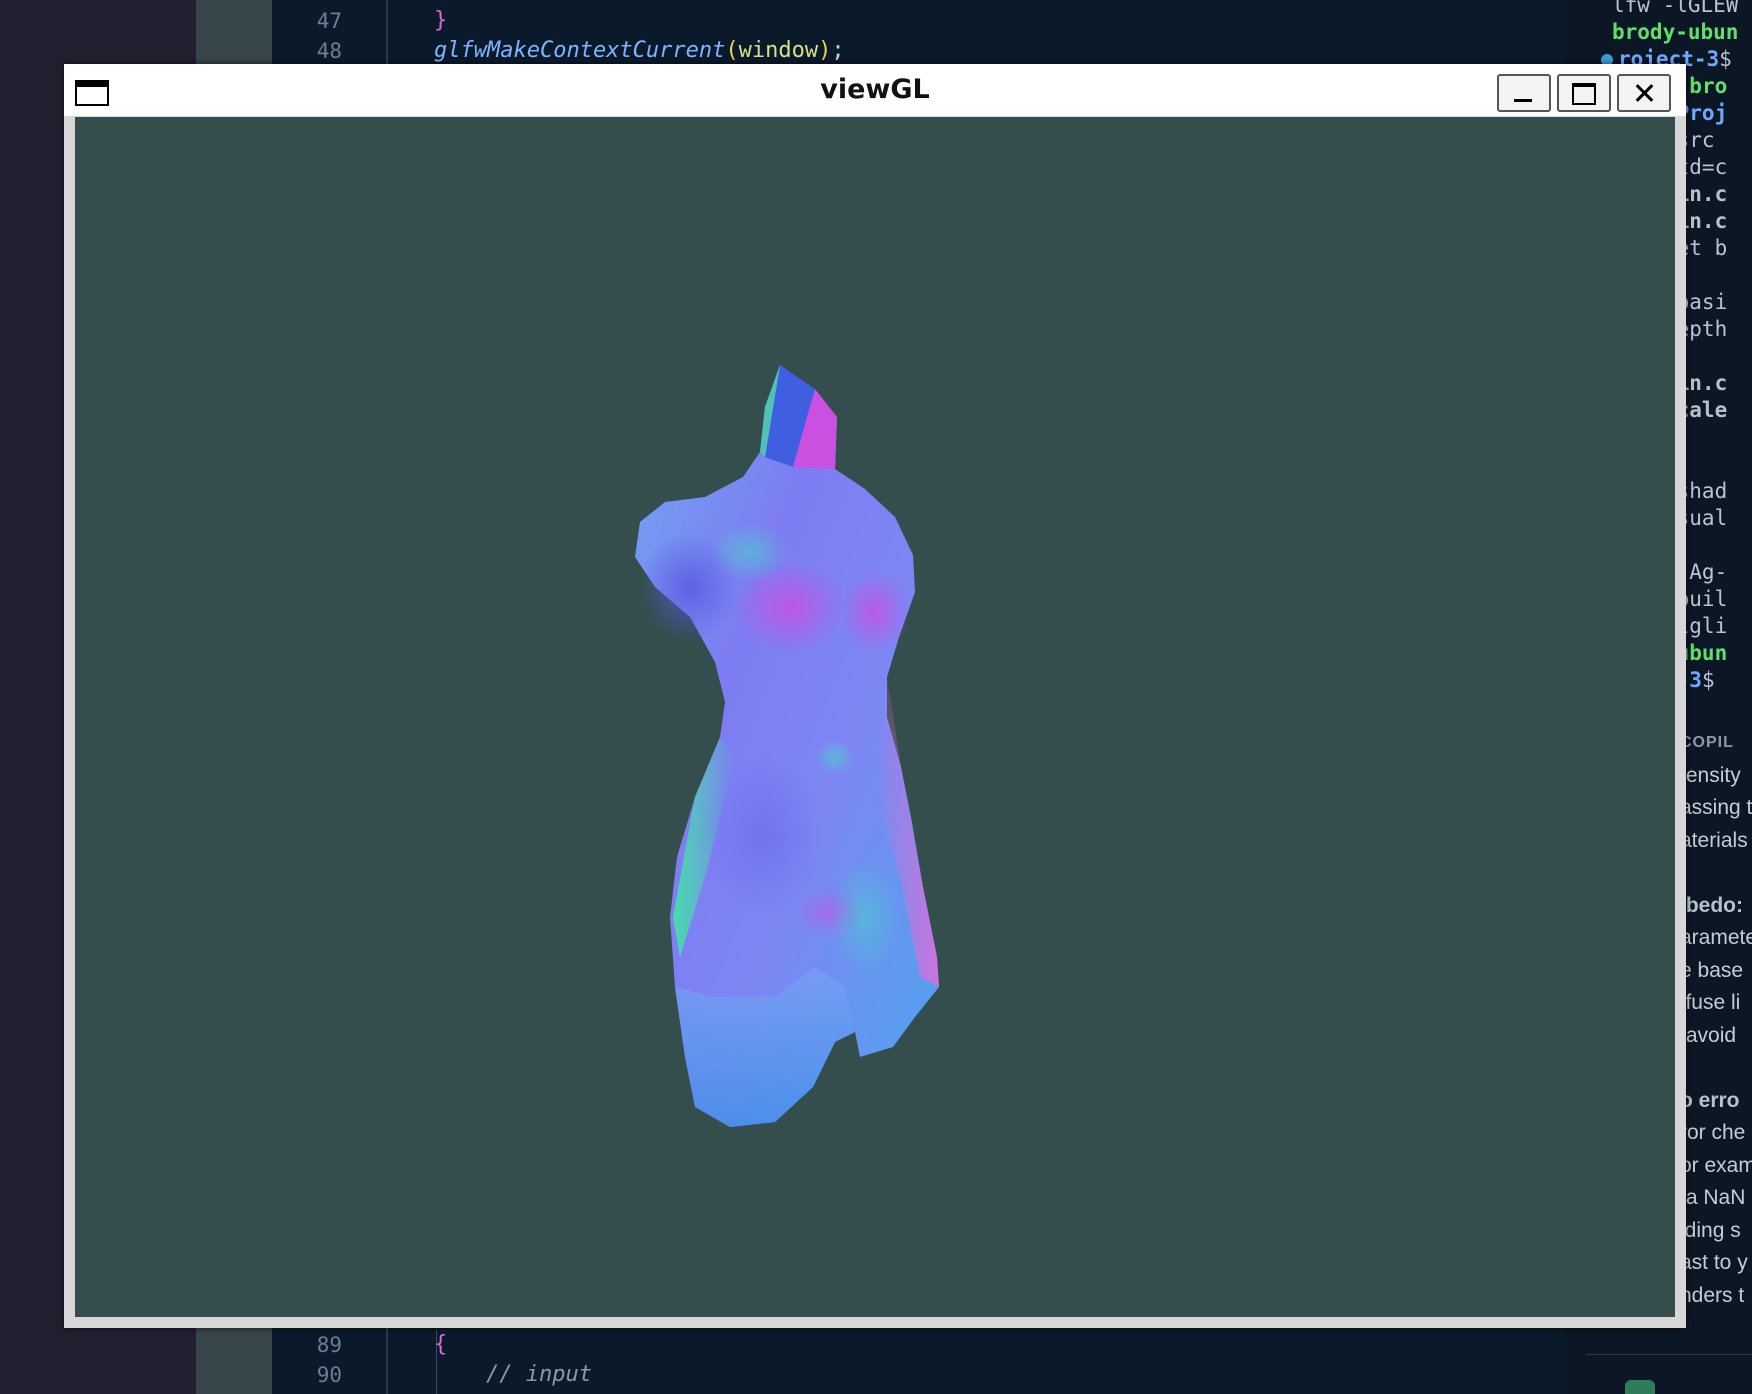  I want to click on line-number: 89, so click(329, 1345).